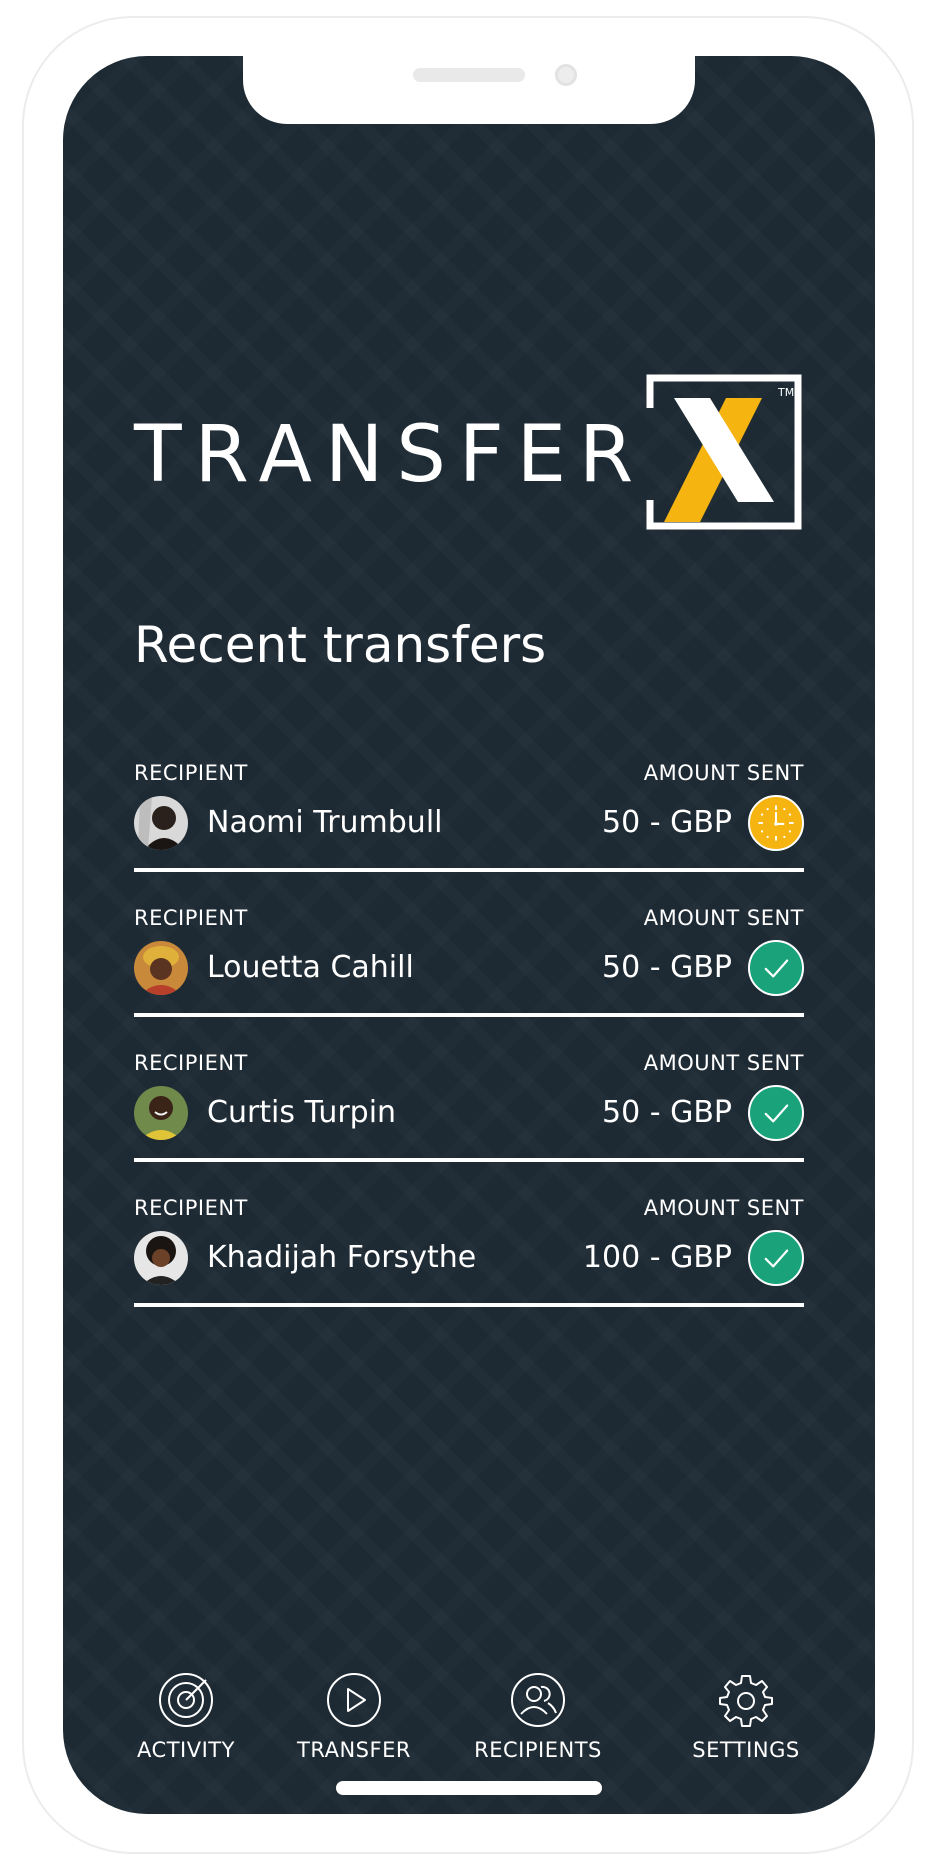  I want to click on recipient-name: Louetta Cahill, so click(310, 967).